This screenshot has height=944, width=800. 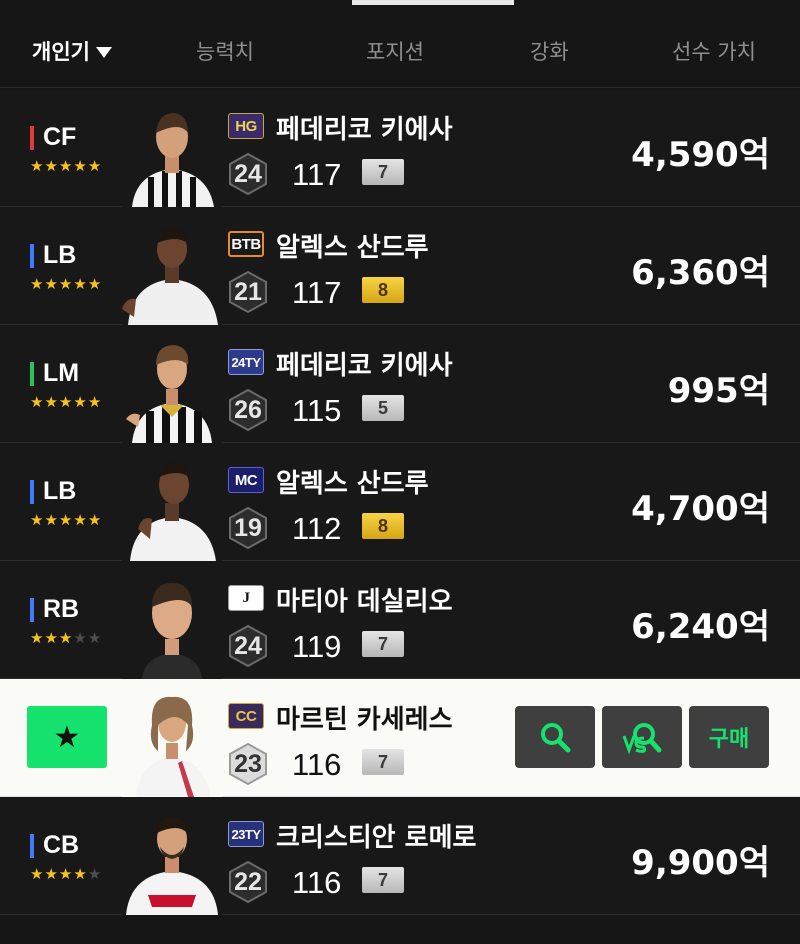 What do you see at coordinates (700, 273) in the screenshot?
I see `player-price: 6,360억` at bounding box center [700, 273].